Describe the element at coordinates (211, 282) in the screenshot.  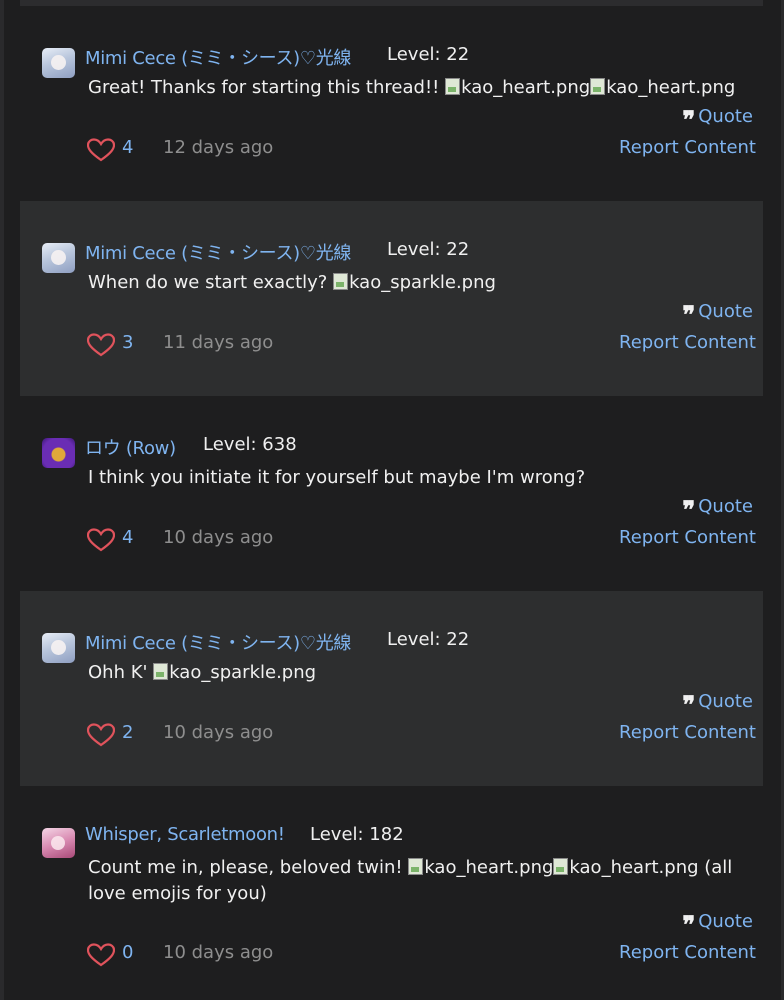
I see `post-text: When do we start exactly?` at that location.